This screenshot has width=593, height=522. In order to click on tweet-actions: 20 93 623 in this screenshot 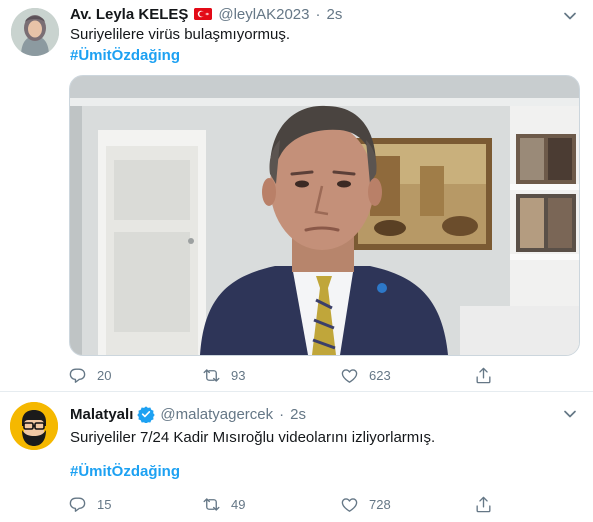, I will do `click(280, 375)`.